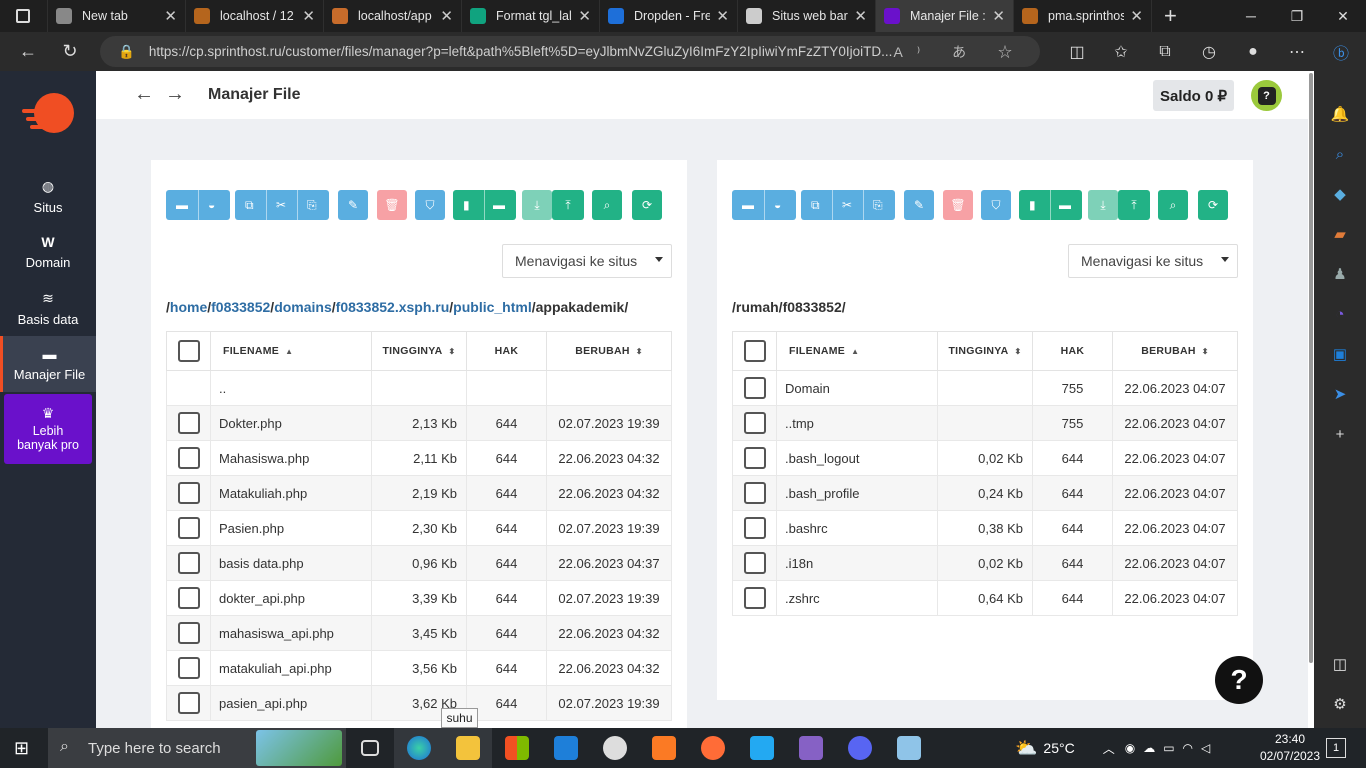 This screenshot has height=768, width=1366. What do you see at coordinates (847, 205) in the screenshot?
I see `cut-icon: ✂` at bounding box center [847, 205].